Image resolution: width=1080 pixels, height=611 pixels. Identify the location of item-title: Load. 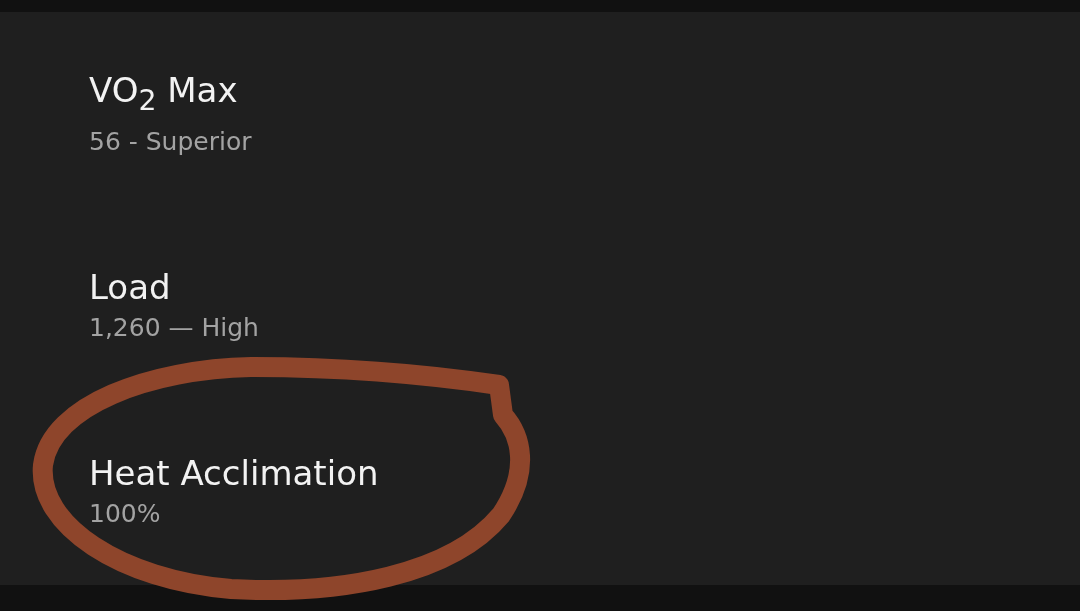
(130, 287).